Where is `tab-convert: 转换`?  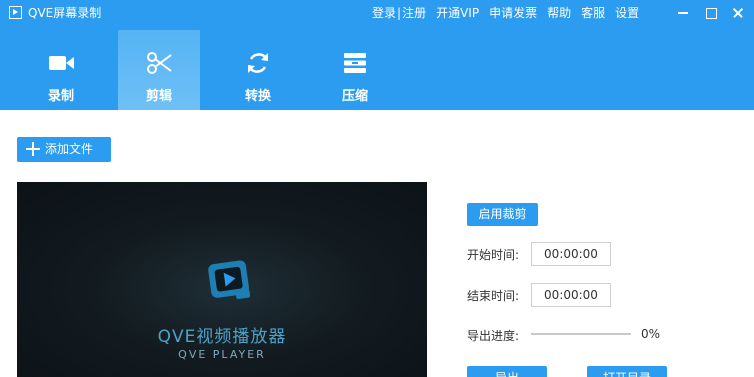 tab-convert: 转换 is located at coordinates (258, 70).